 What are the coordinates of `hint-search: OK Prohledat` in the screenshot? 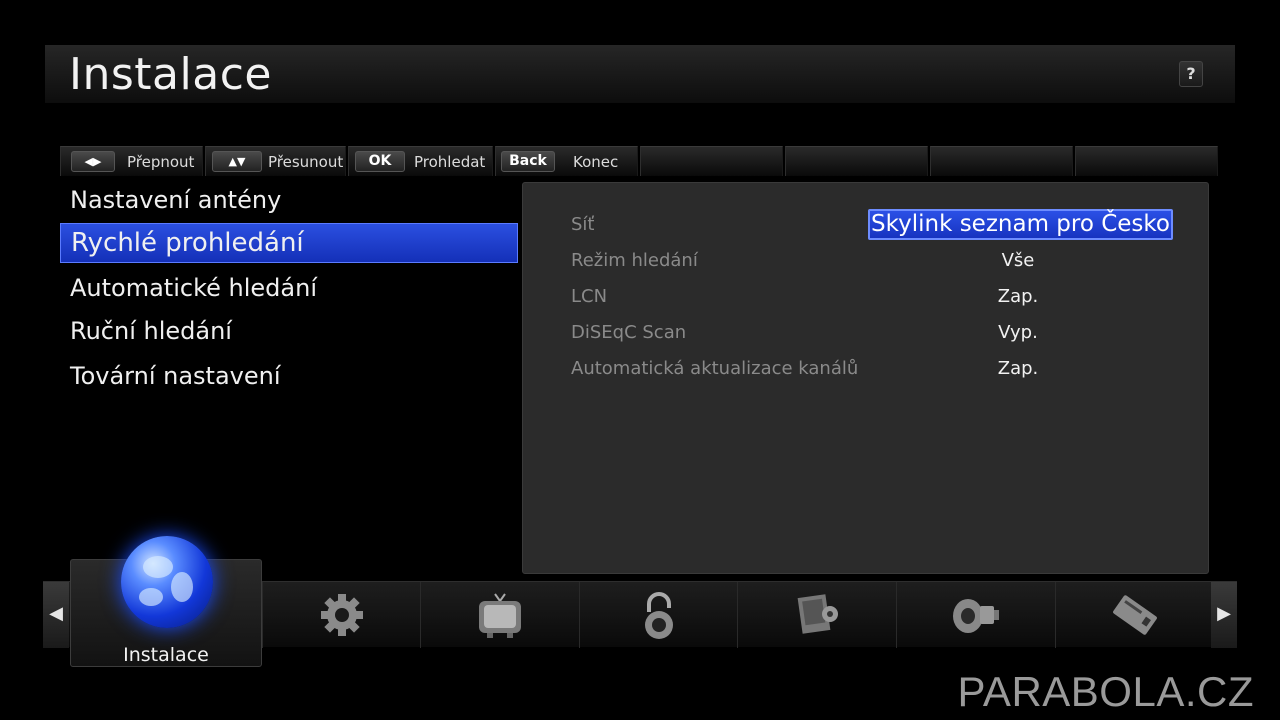 It's located at (420, 161).